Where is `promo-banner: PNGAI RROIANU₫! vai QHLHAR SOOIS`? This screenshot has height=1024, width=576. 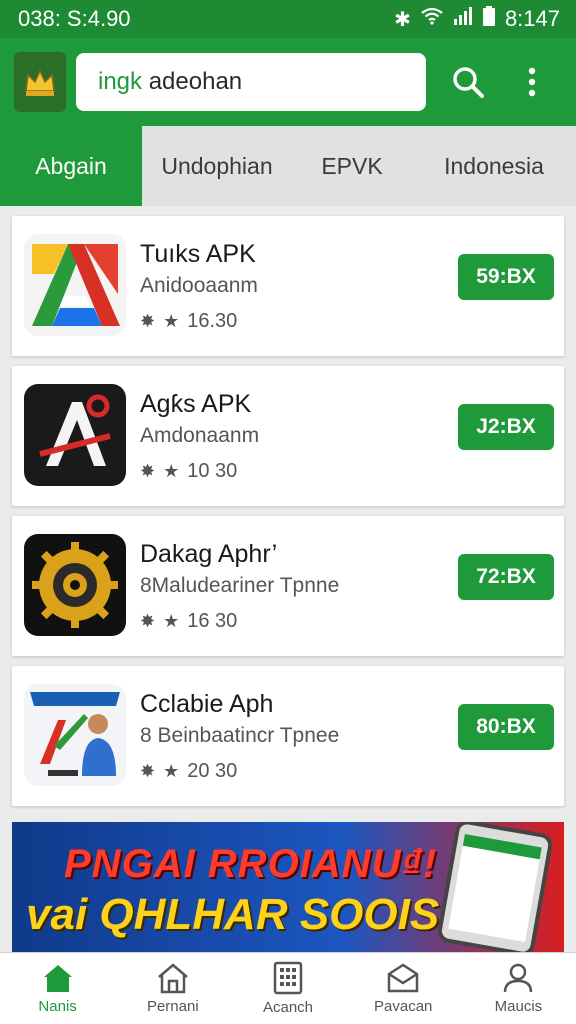 promo-banner: PNGAI RROIANU₫! vai QHLHAR SOOIS is located at coordinates (288, 888).